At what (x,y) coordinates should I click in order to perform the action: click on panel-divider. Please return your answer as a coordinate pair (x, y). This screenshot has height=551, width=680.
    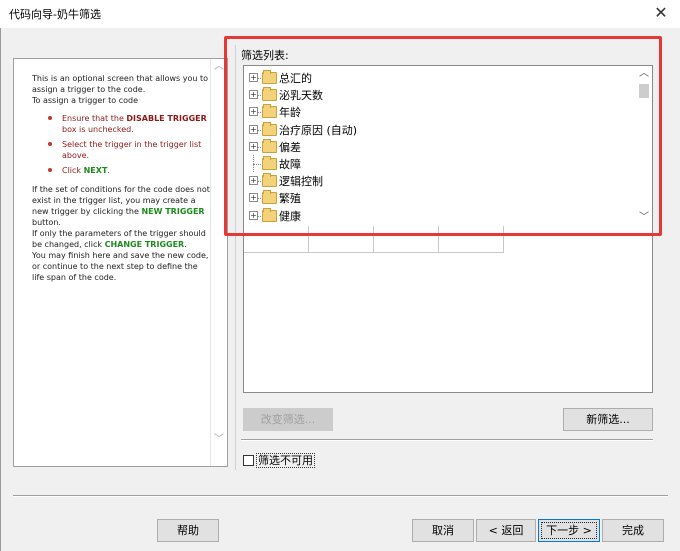
    Looking at the image, I should click on (235, 257).